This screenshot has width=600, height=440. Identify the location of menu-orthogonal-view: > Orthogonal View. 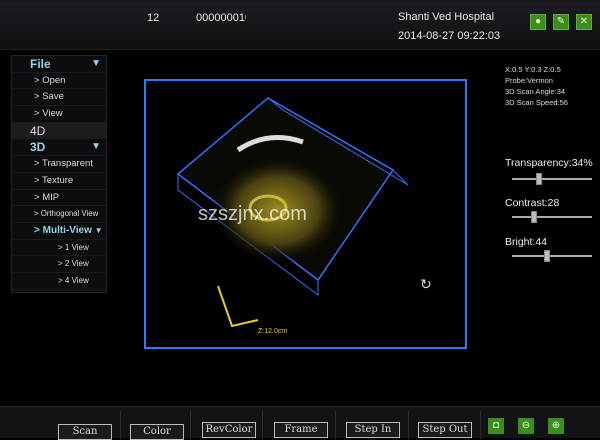
(59, 214).